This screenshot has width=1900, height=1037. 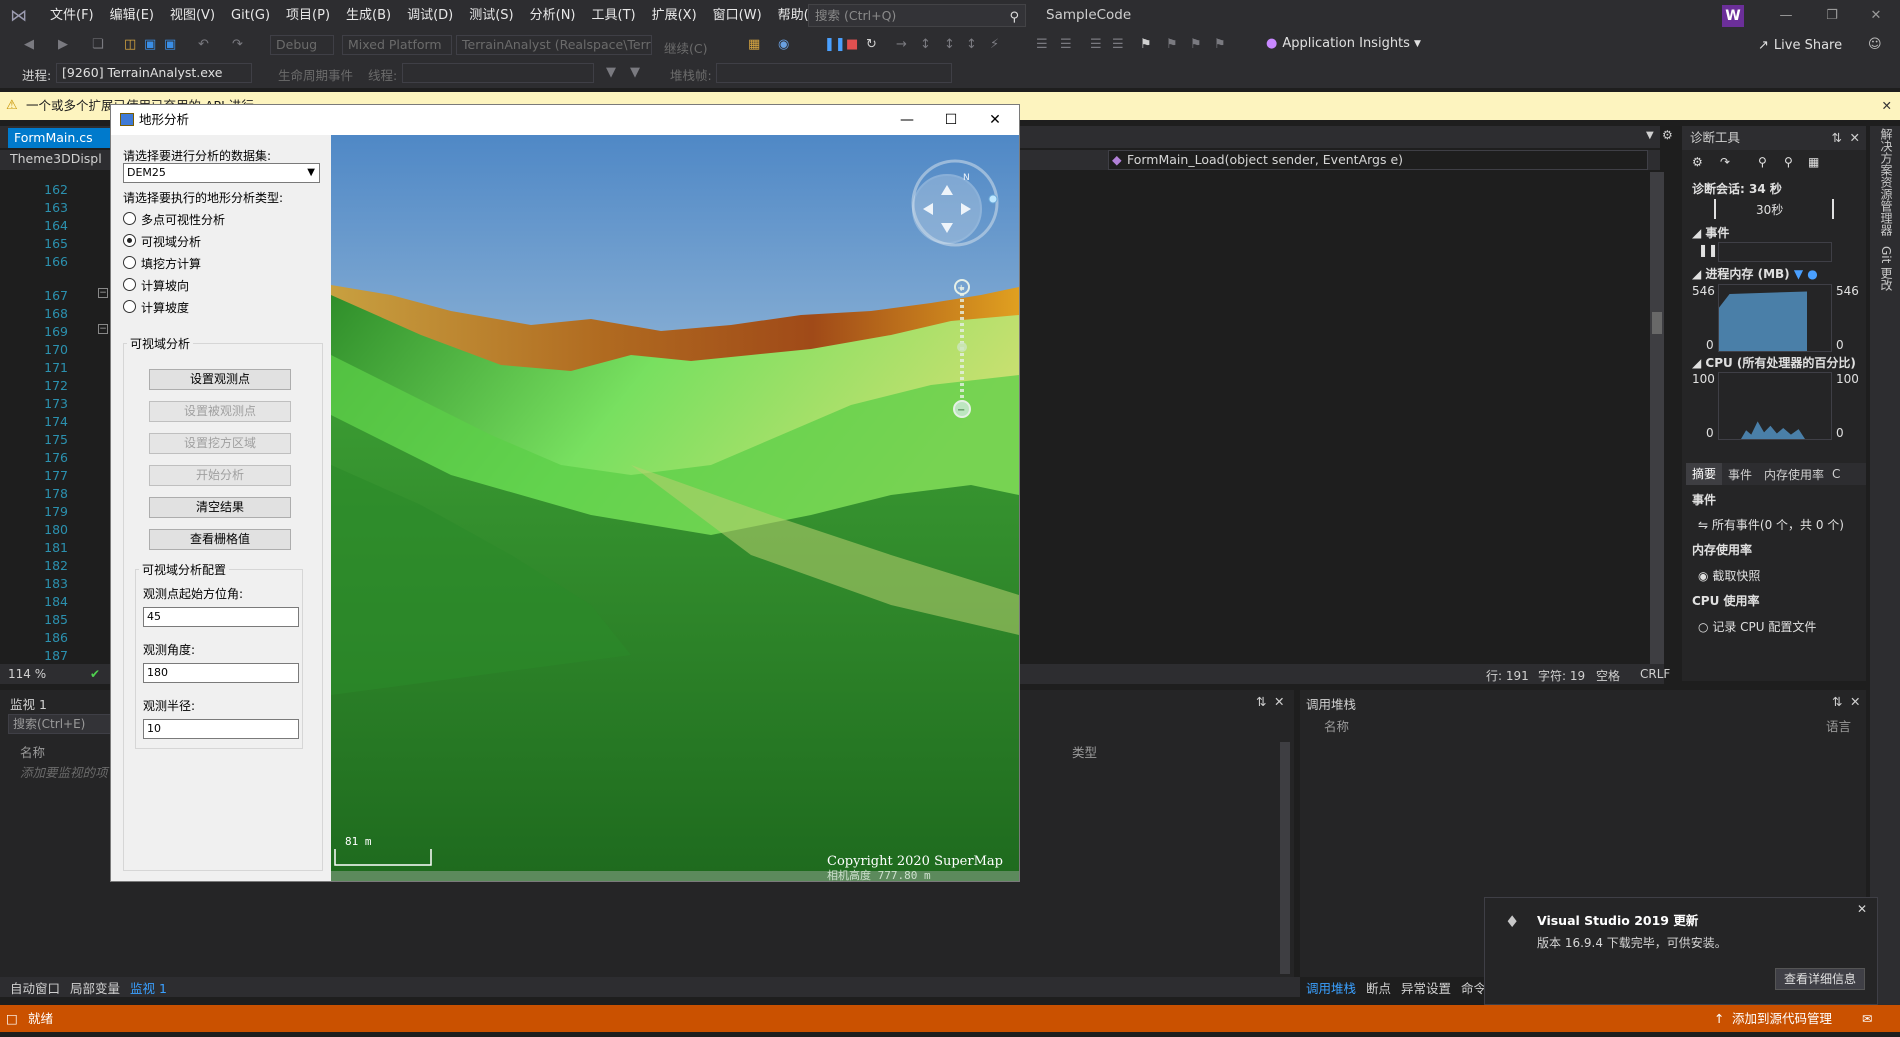 I want to click on type-navigation: Theme3DDispl, so click(x=56, y=158).